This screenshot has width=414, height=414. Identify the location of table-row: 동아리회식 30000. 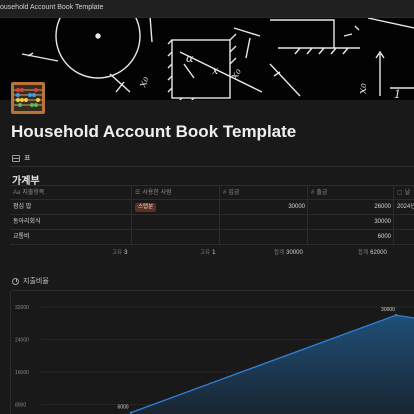
(212, 222).